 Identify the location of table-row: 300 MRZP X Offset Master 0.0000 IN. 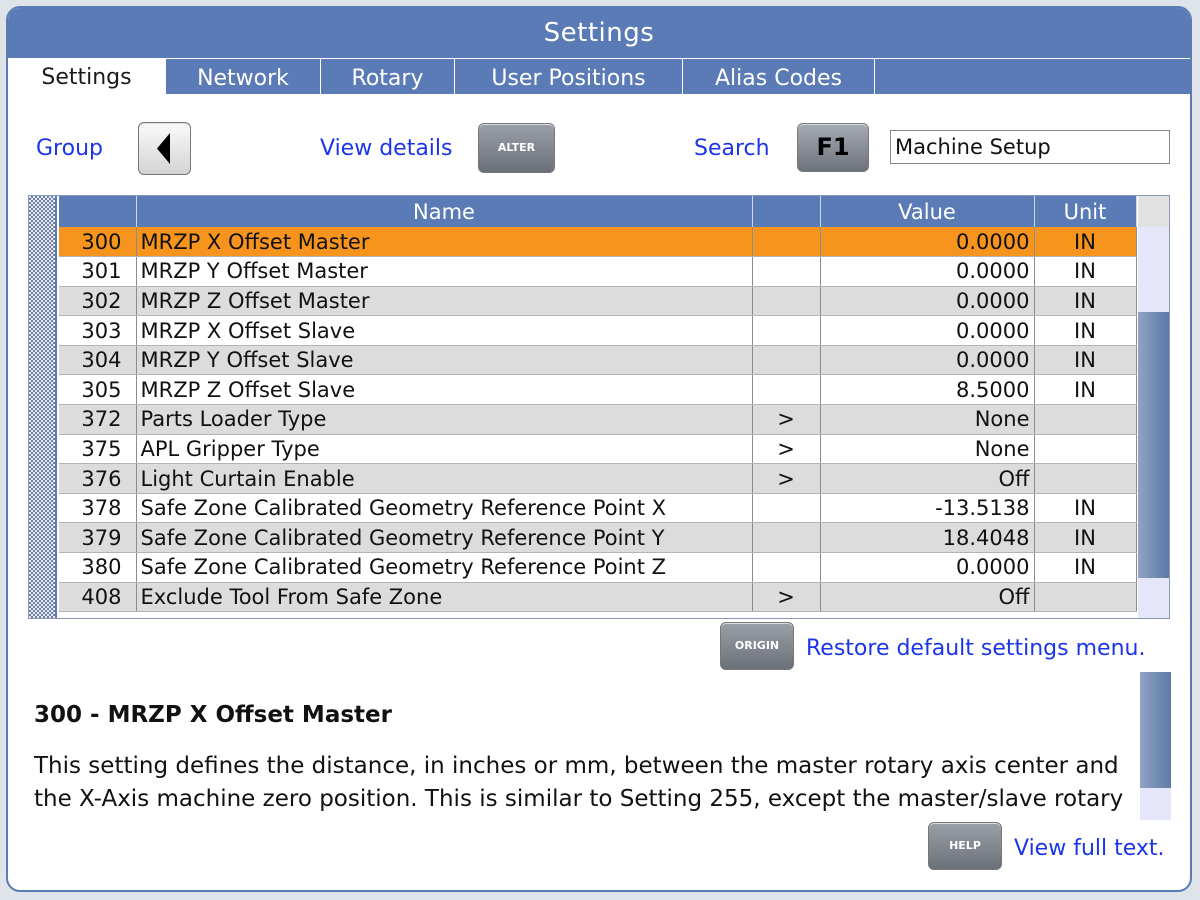
(598, 242).